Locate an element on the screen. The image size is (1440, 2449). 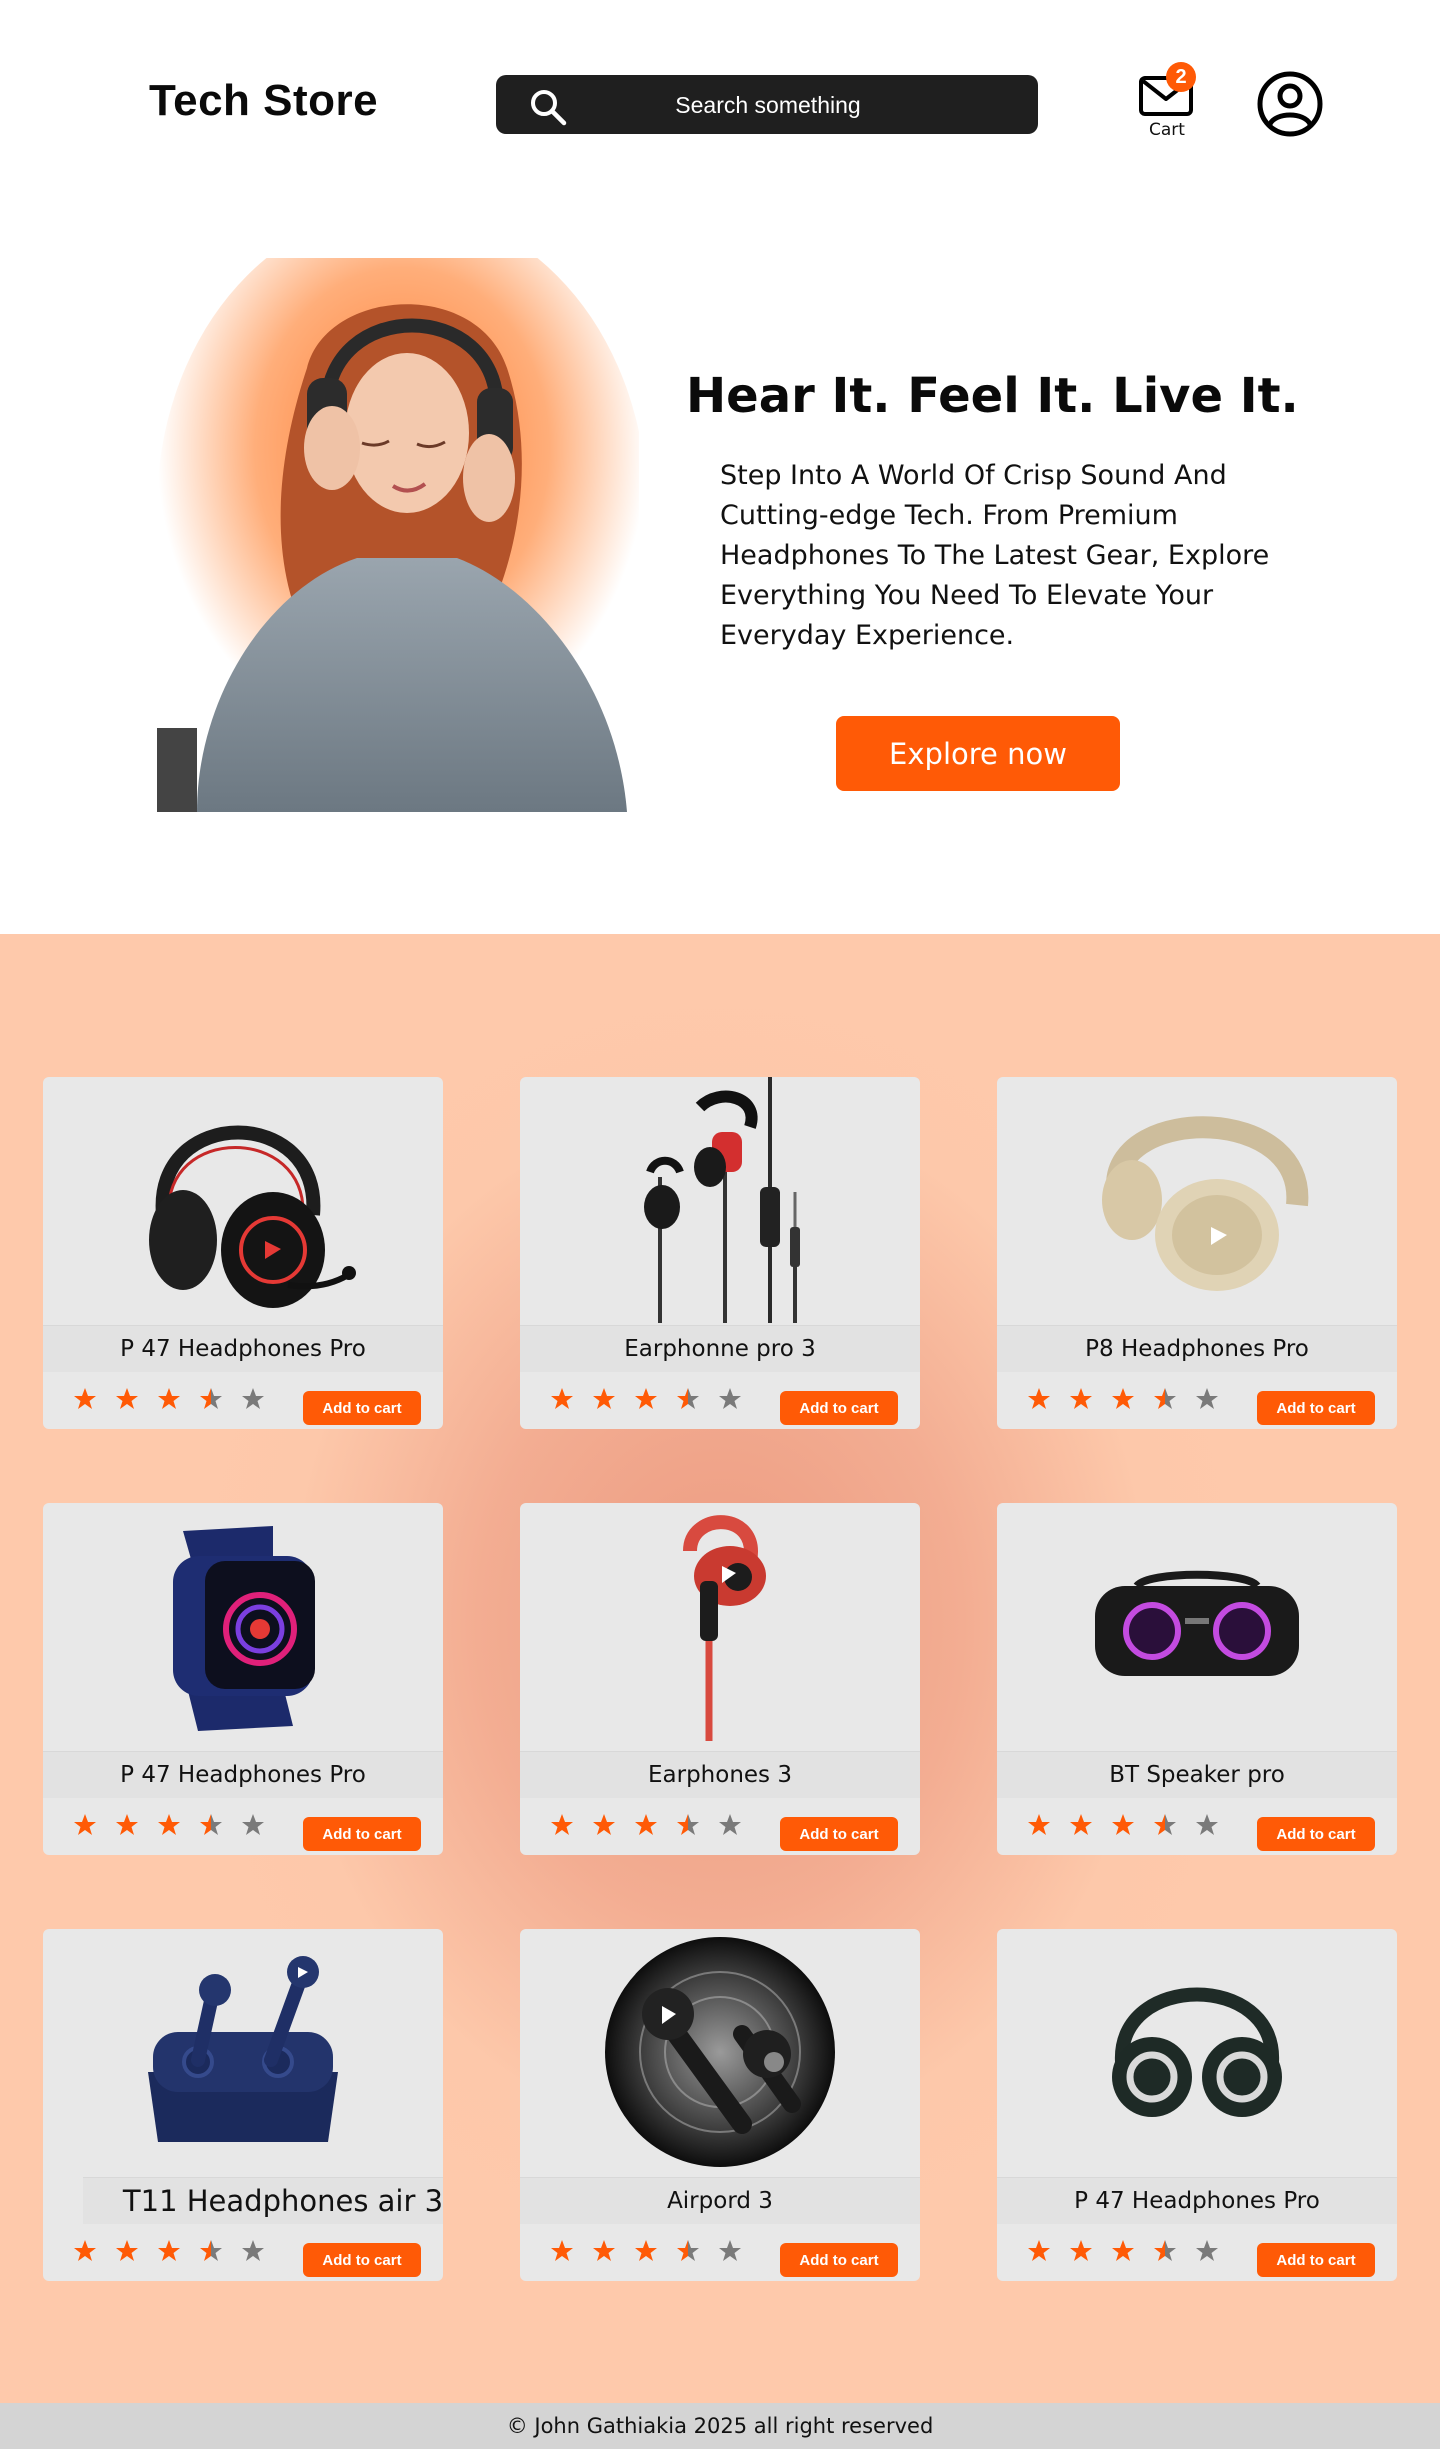
user-profile-icon is located at coordinates (1290, 104).